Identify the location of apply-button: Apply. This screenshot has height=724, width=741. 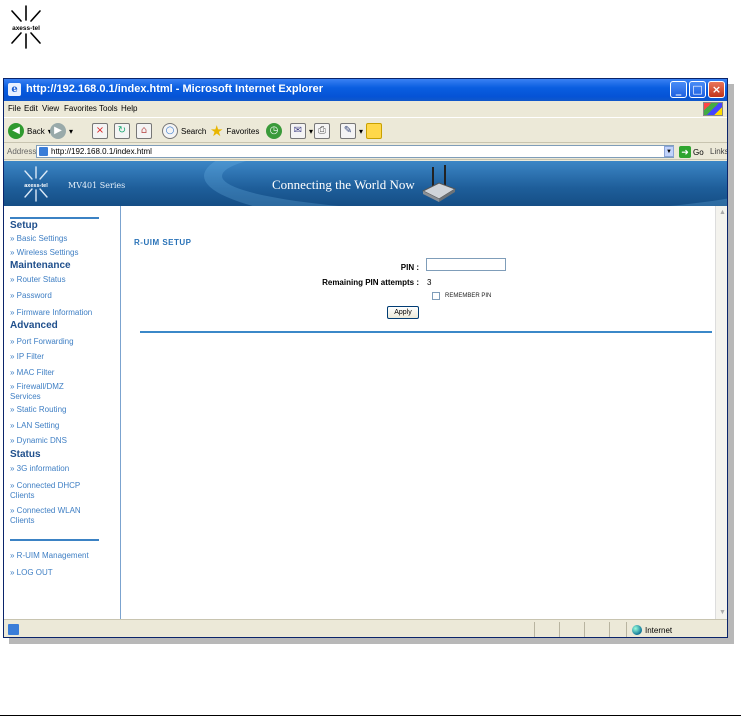
(403, 312).